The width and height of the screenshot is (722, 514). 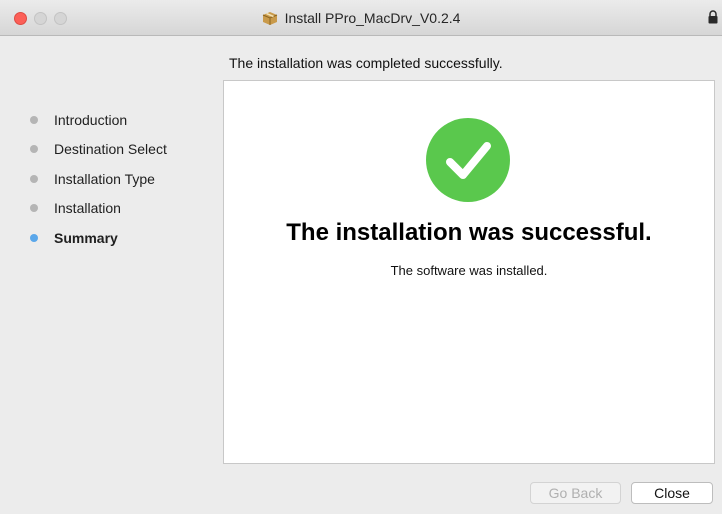 I want to click on success-detail: The software was installed., so click(x=469, y=270).